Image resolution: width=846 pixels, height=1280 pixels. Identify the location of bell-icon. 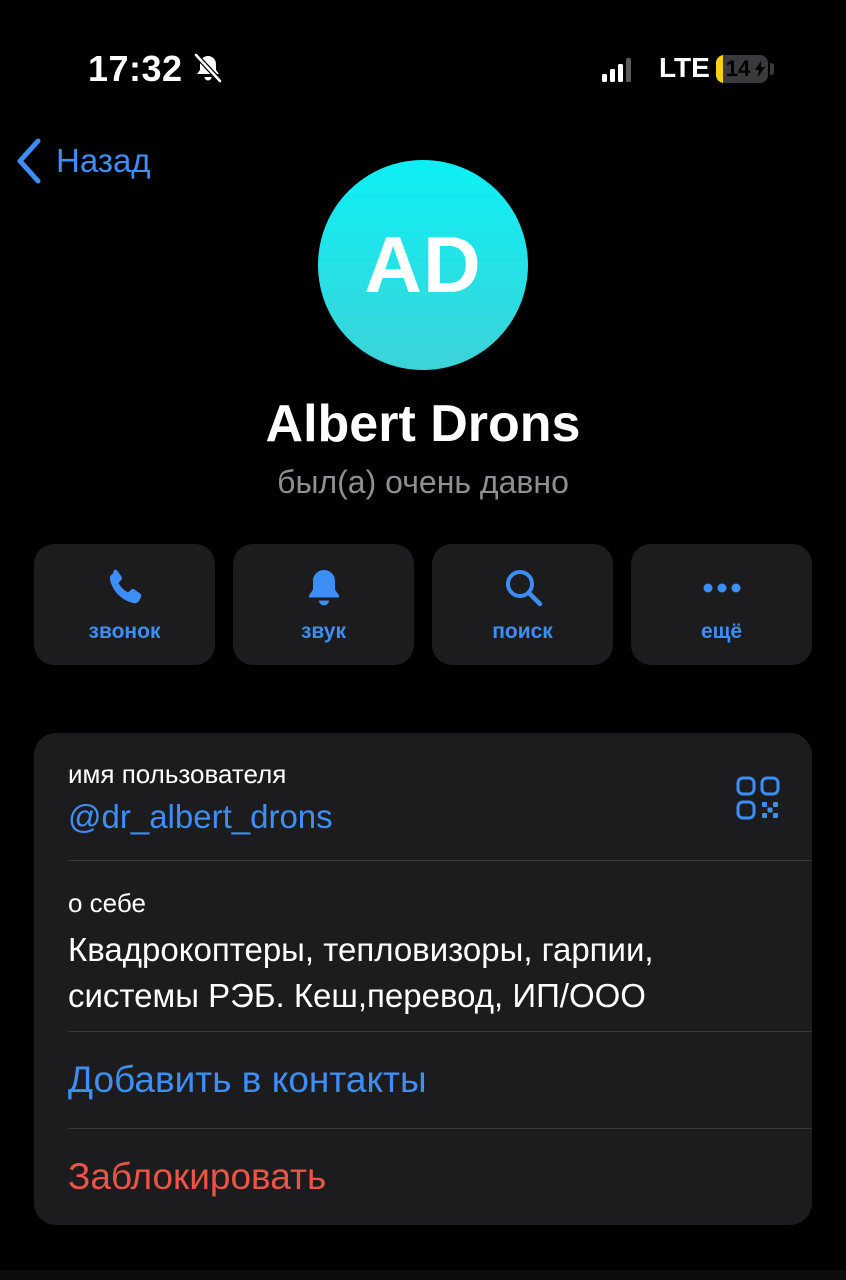
(323, 588).